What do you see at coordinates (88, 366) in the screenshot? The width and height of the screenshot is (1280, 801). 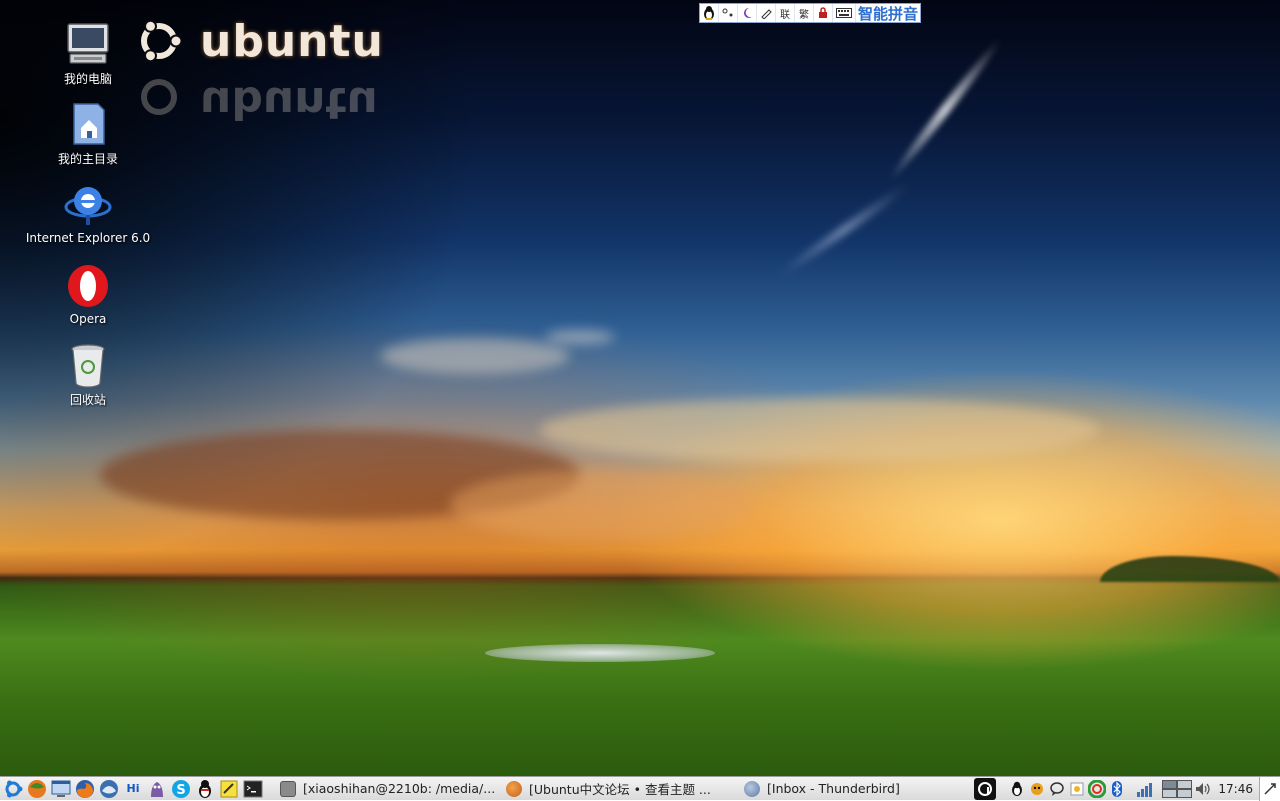 I see `trash-icon` at bounding box center [88, 366].